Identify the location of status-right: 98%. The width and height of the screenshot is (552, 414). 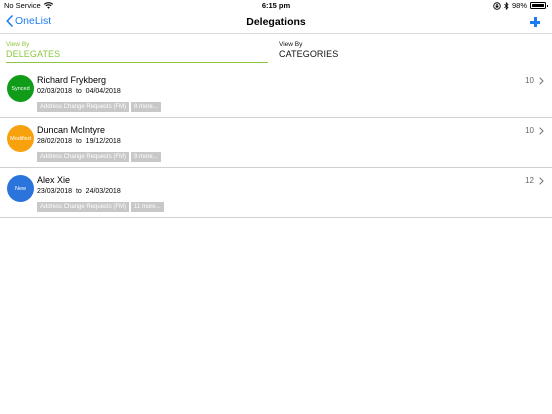
(520, 5).